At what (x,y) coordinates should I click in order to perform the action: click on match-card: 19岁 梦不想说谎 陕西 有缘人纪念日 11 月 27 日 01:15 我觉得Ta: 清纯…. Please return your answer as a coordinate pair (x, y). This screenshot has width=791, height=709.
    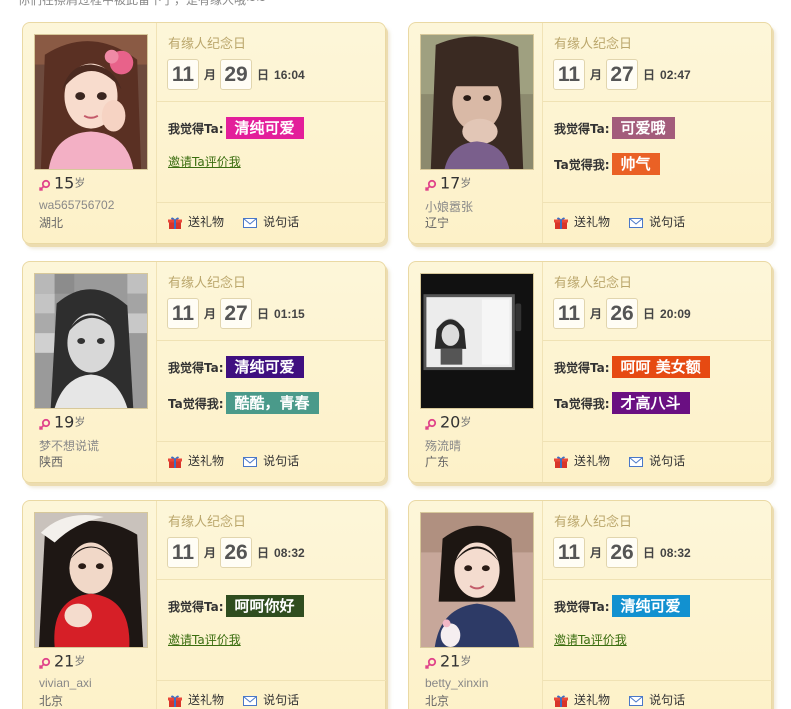
    Looking at the image, I should click on (204, 372).